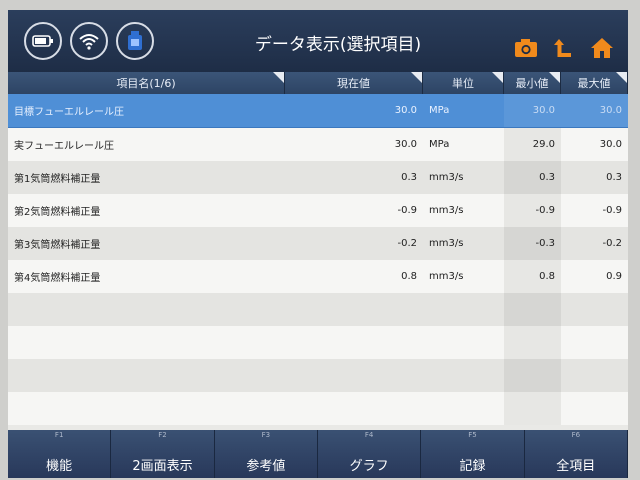 This screenshot has height=480, width=640. What do you see at coordinates (146, 177) in the screenshot?
I see `item-name: 第1気筒燃料補正量` at bounding box center [146, 177].